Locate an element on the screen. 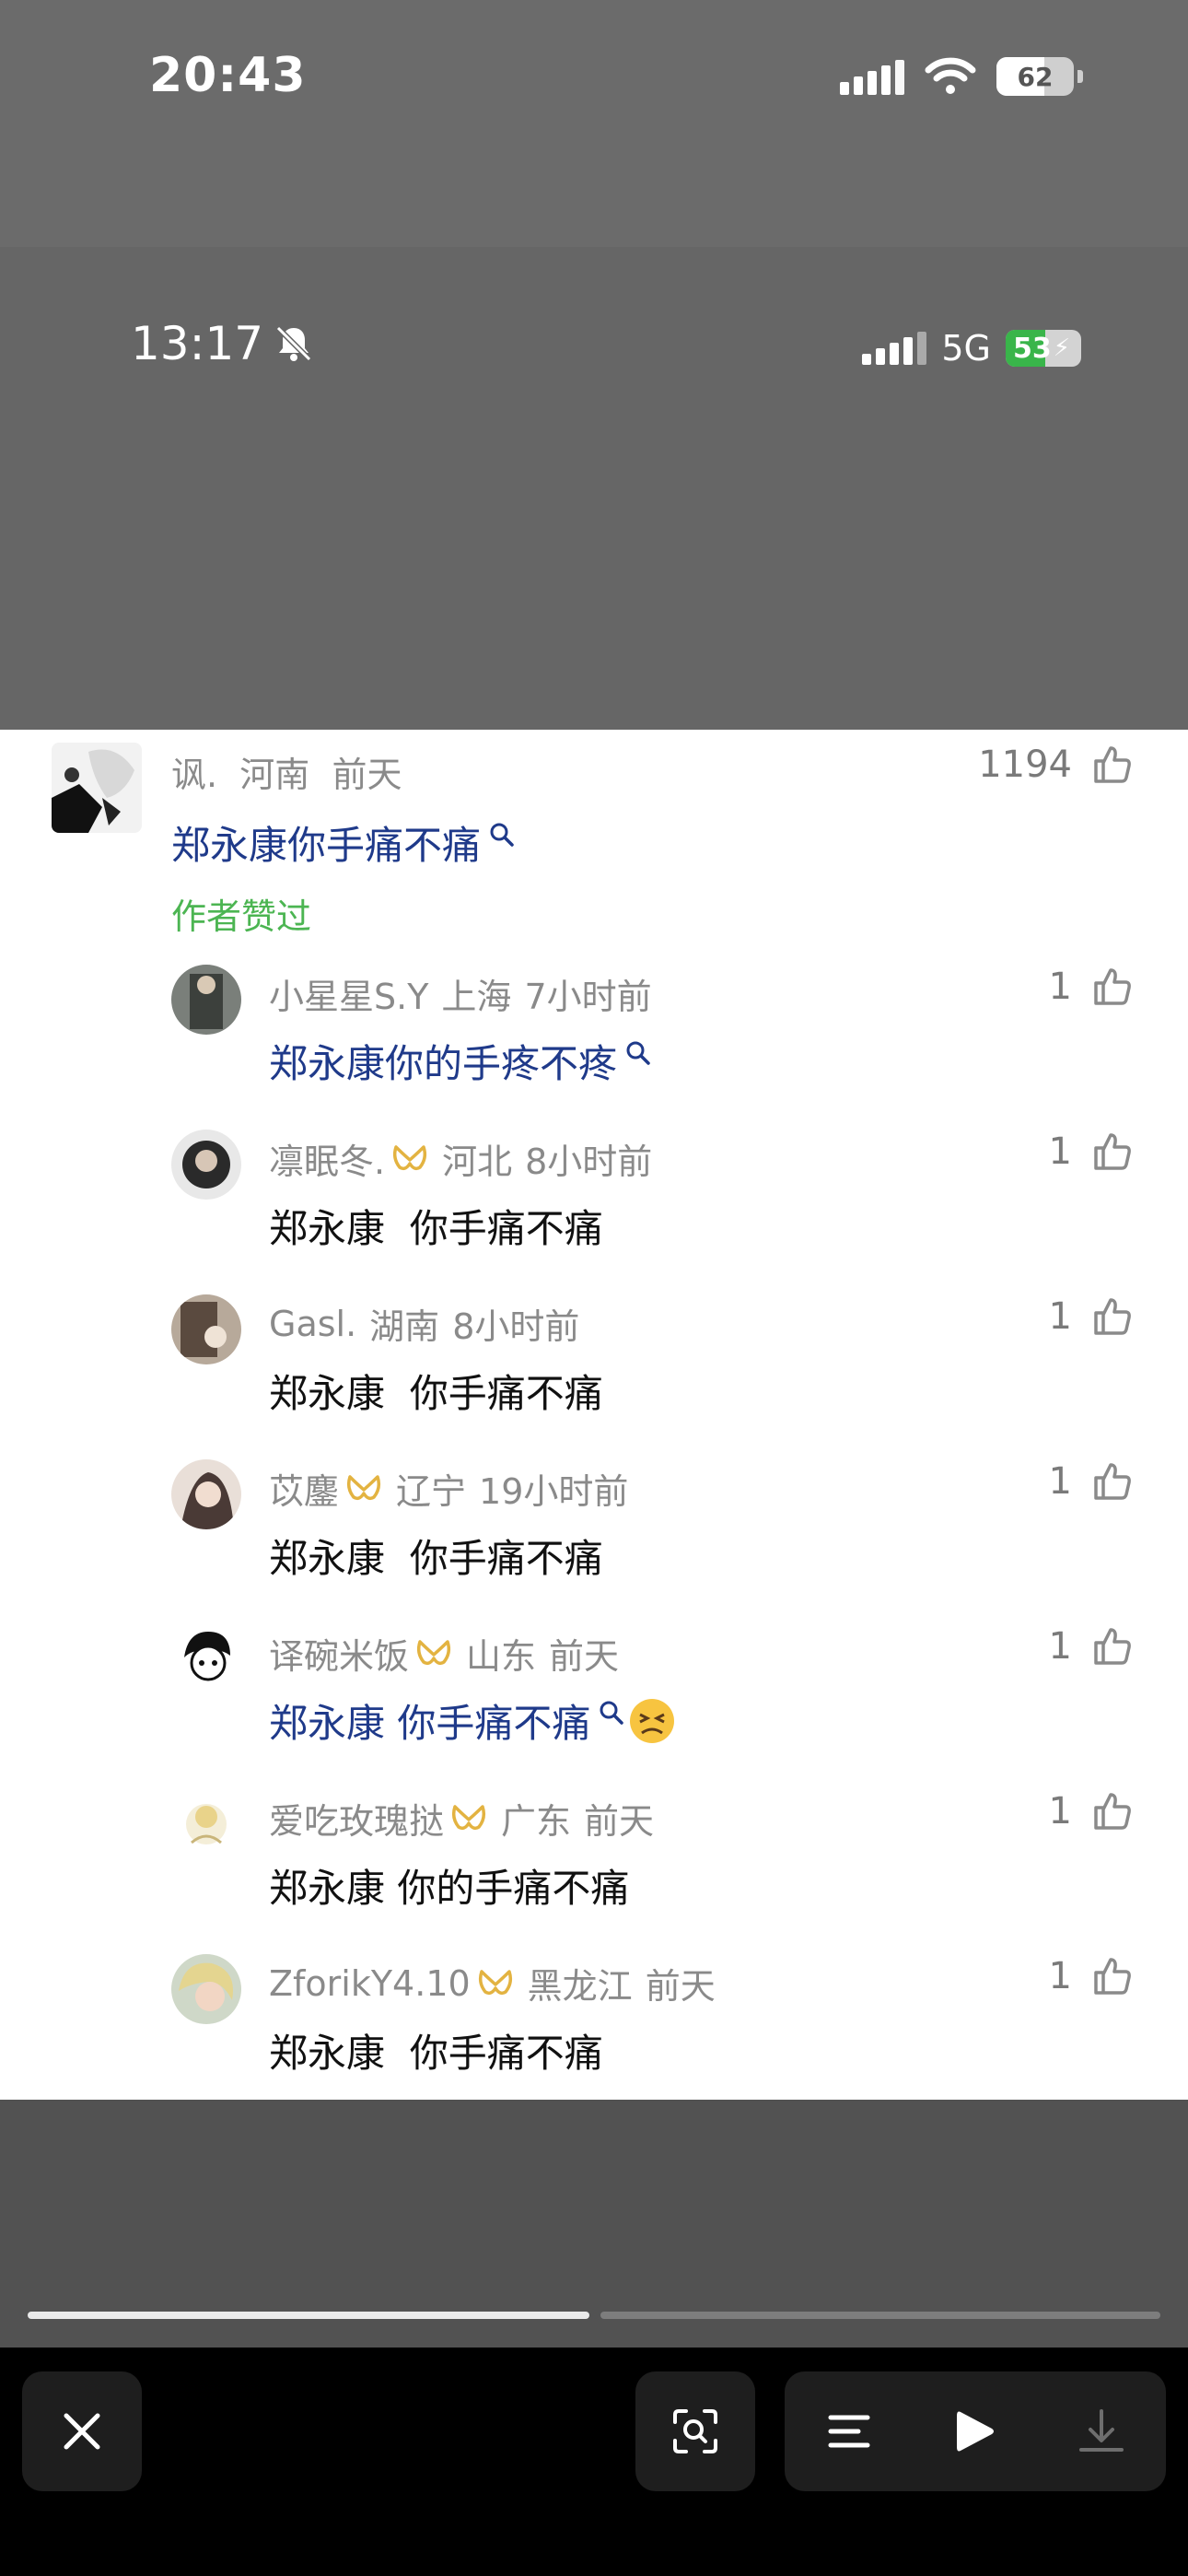 Image resolution: width=1188 pixels, height=2576 pixels. main-comment-like-button: 1194 is located at coordinates (1056, 765).